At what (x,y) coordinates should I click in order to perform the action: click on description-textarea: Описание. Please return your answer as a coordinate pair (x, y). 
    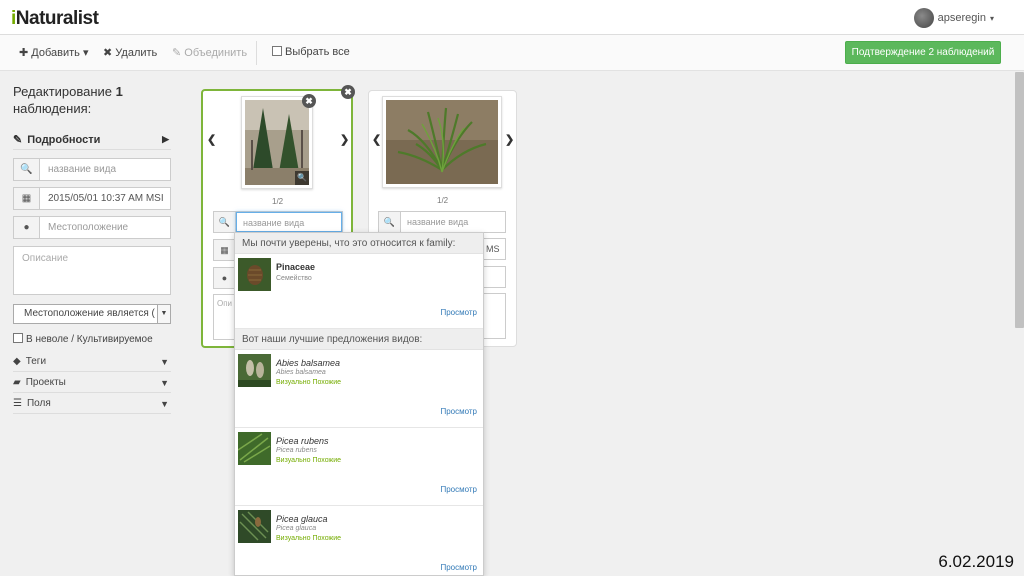
    Looking at the image, I should click on (92, 270).